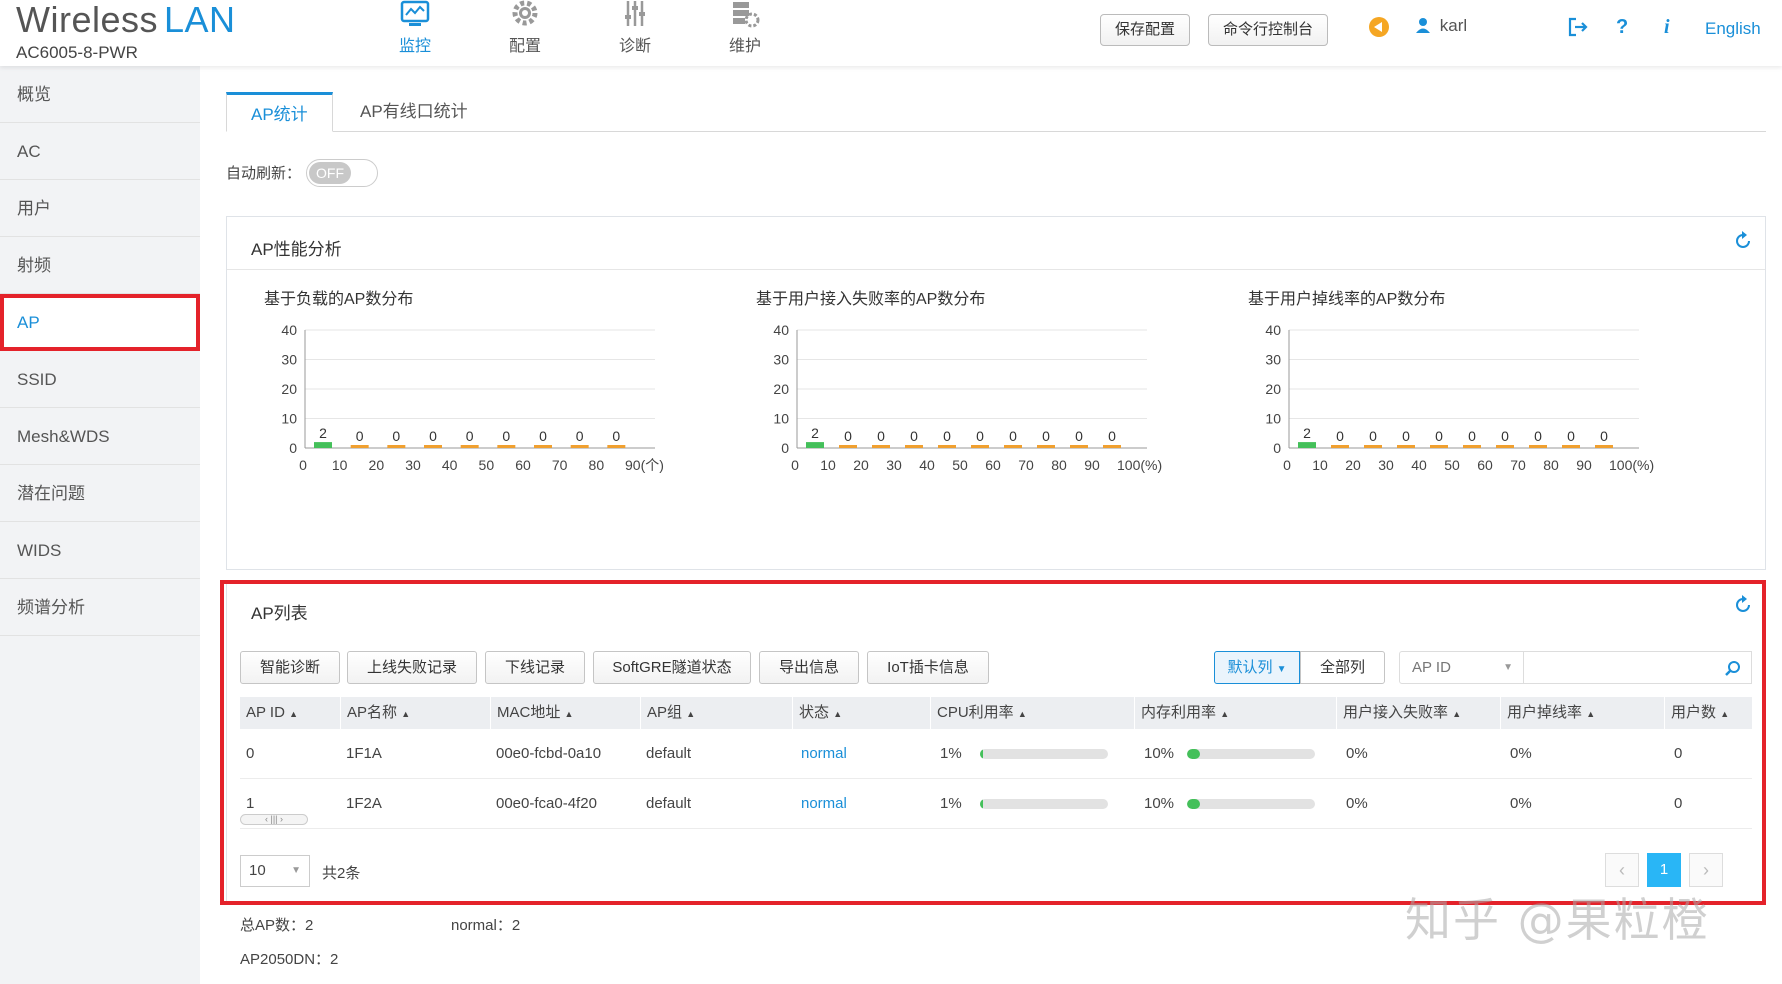 Image resolution: width=1782 pixels, height=984 pixels. Describe the element at coordinates (415, 713) in the screenshot. I see `col-ap-name: AP名称 ▲` at that location.